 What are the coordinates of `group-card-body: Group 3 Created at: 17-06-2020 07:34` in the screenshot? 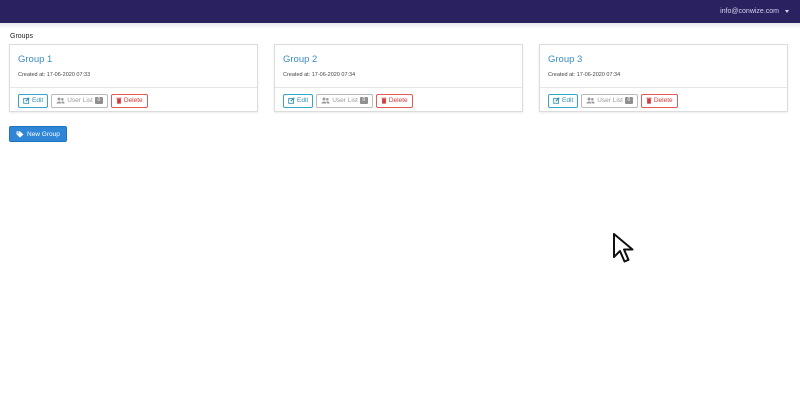 It's located at (663, 66).